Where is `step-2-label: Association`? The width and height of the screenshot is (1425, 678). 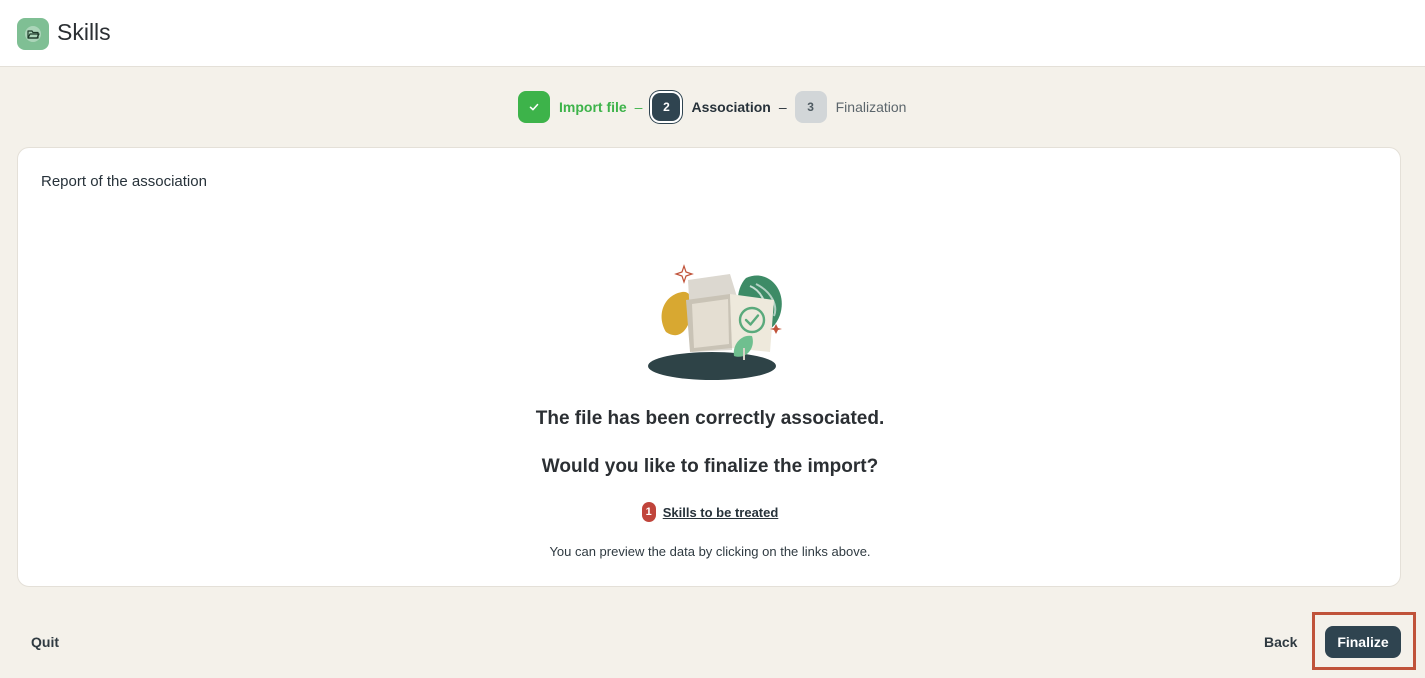
step-2-label: Association is located at coordinates (731, 107).